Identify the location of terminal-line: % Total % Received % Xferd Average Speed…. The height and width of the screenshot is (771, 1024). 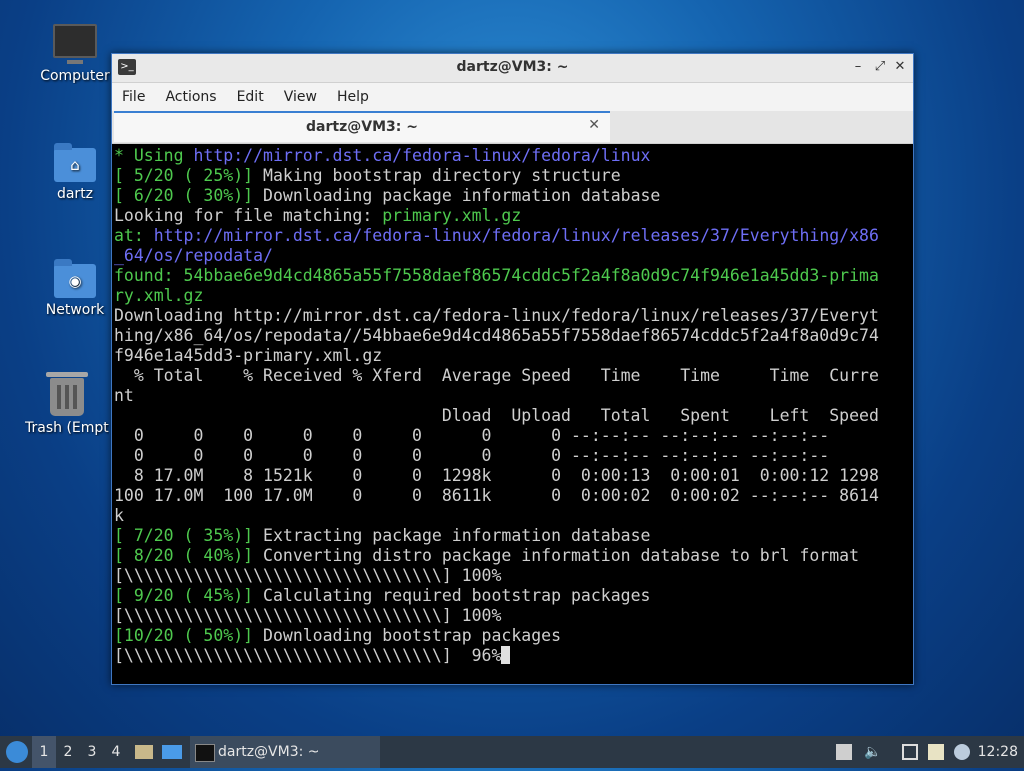
(513, 376).